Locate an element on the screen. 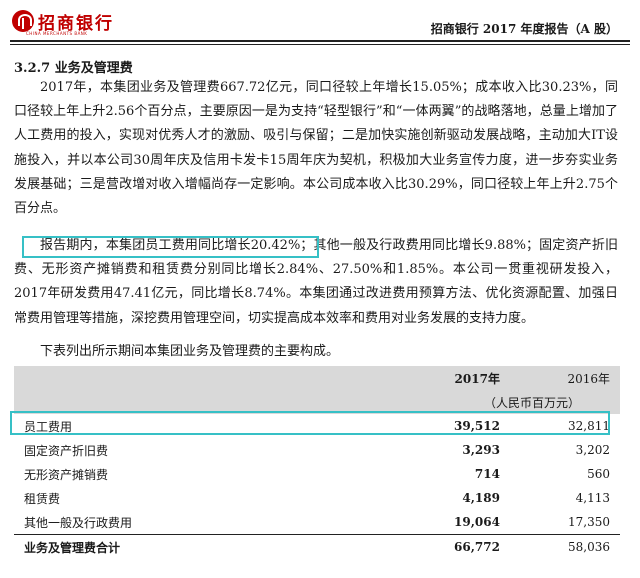 This screenshot has height=578, width=640. total-label: 业务及管理费合计 is located at coordinates (204, 546).